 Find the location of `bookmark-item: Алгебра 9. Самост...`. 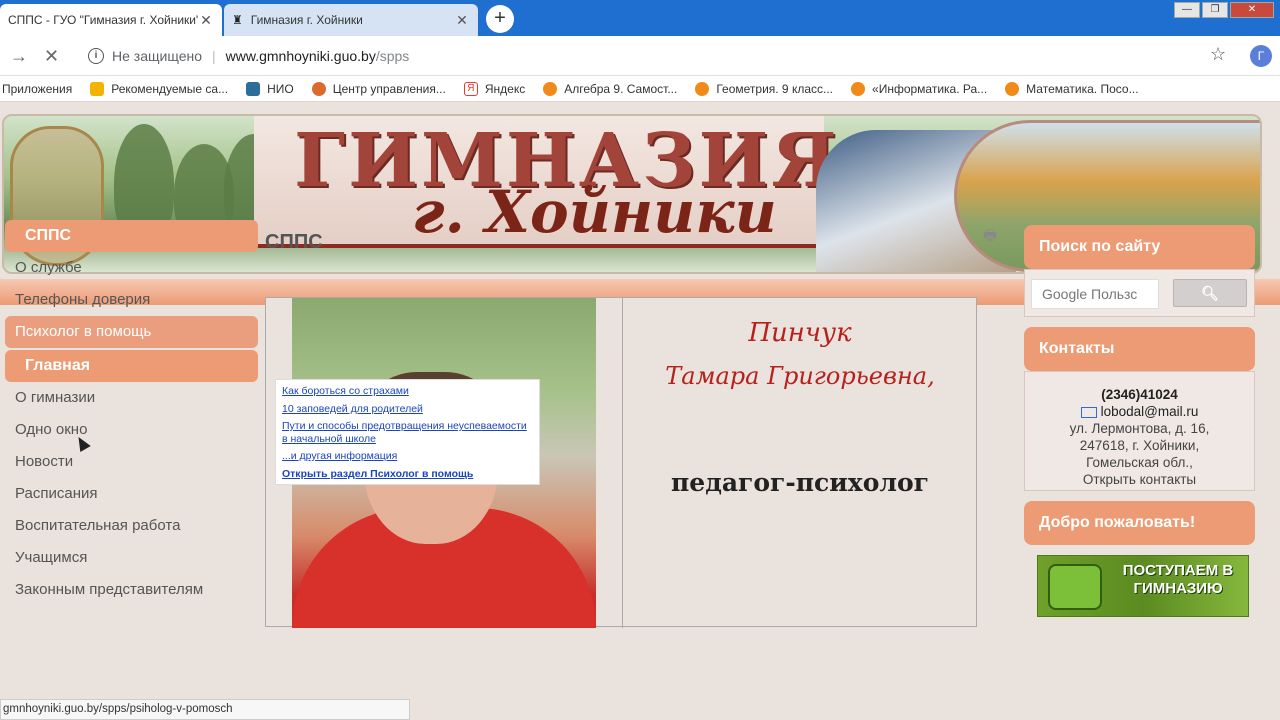

bookmark-item: Алгебра 9. Самост... is located at coordinates (610, 88).